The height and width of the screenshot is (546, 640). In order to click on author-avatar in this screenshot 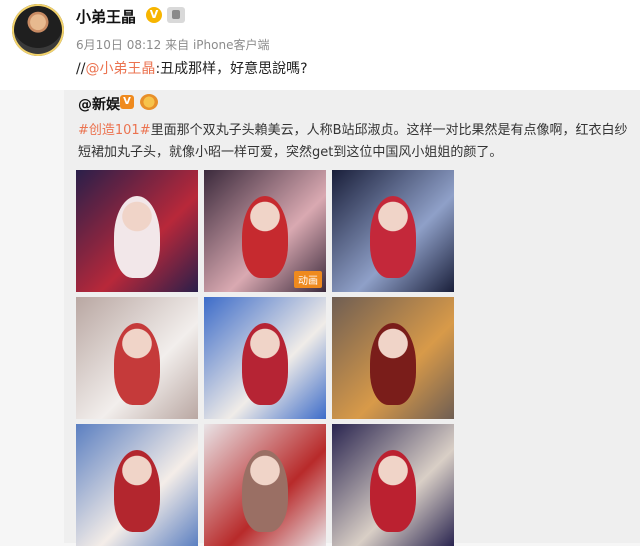, I will do `click(38, 30)`.